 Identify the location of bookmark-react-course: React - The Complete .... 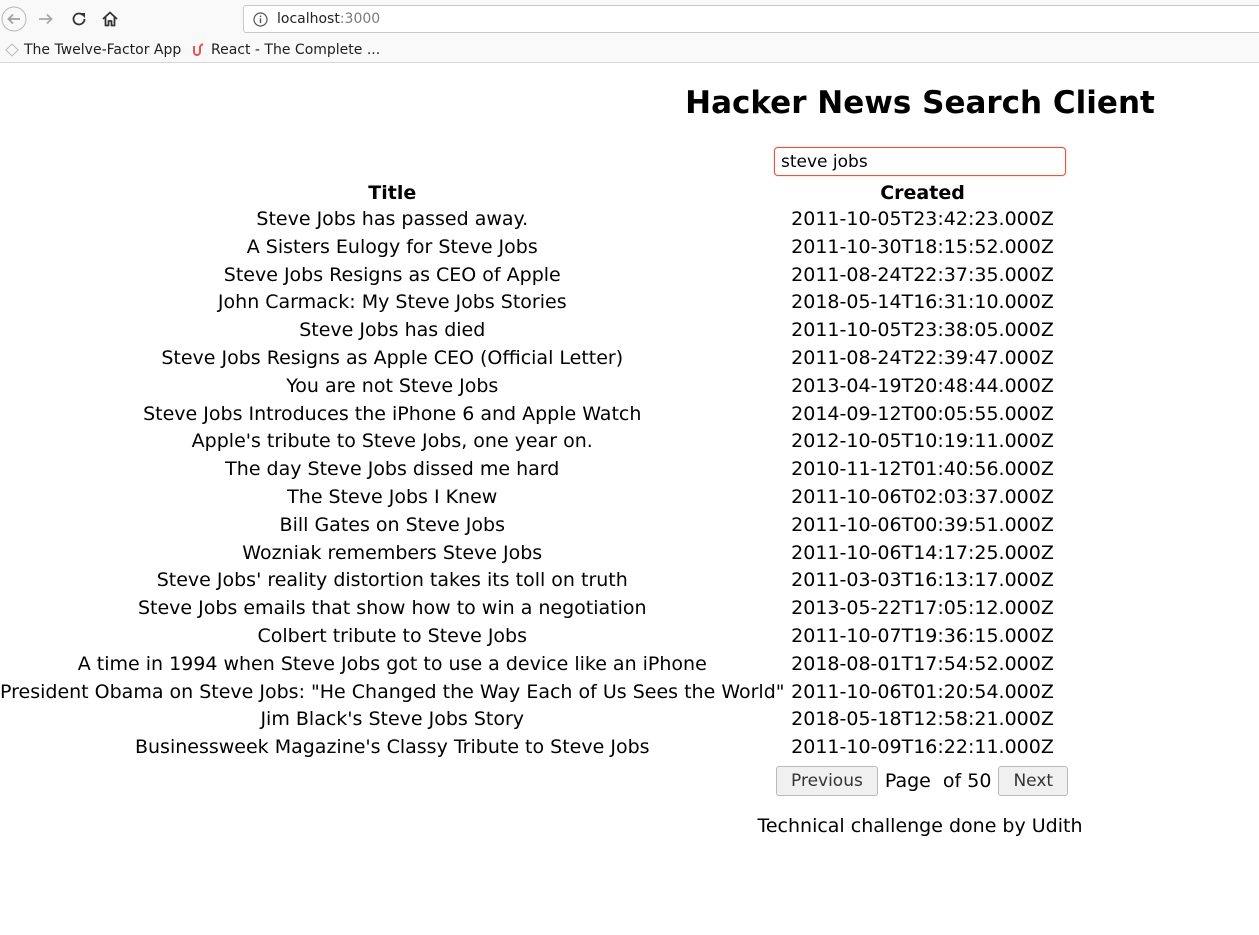
(285, 50).